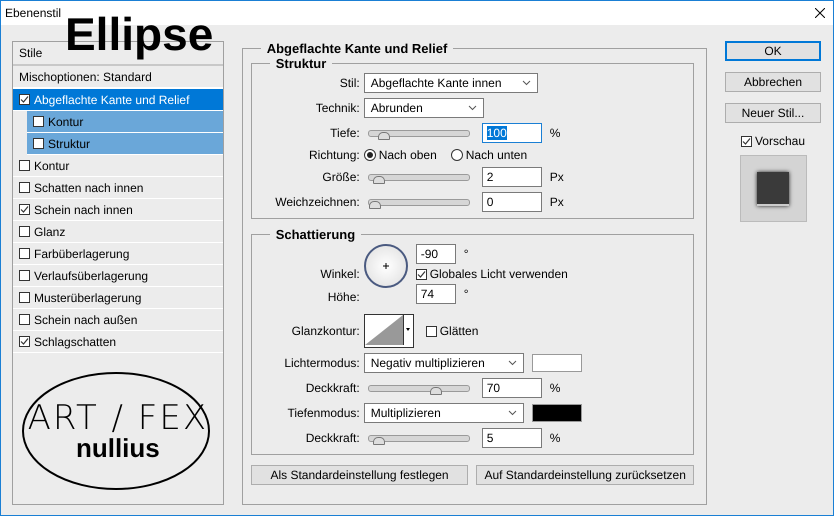 This screenshot has width=834, height=516. Describe the element at coordinates (344, 133) in the screenshot. I see `field-label: Tiefe:` at that location.